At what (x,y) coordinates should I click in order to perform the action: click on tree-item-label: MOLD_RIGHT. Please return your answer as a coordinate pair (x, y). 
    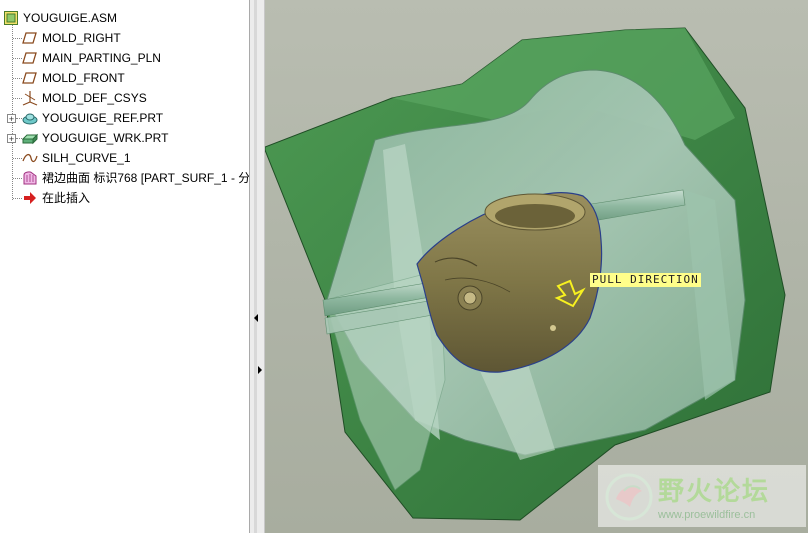
    Looking at the image, I should click on (81, 38).